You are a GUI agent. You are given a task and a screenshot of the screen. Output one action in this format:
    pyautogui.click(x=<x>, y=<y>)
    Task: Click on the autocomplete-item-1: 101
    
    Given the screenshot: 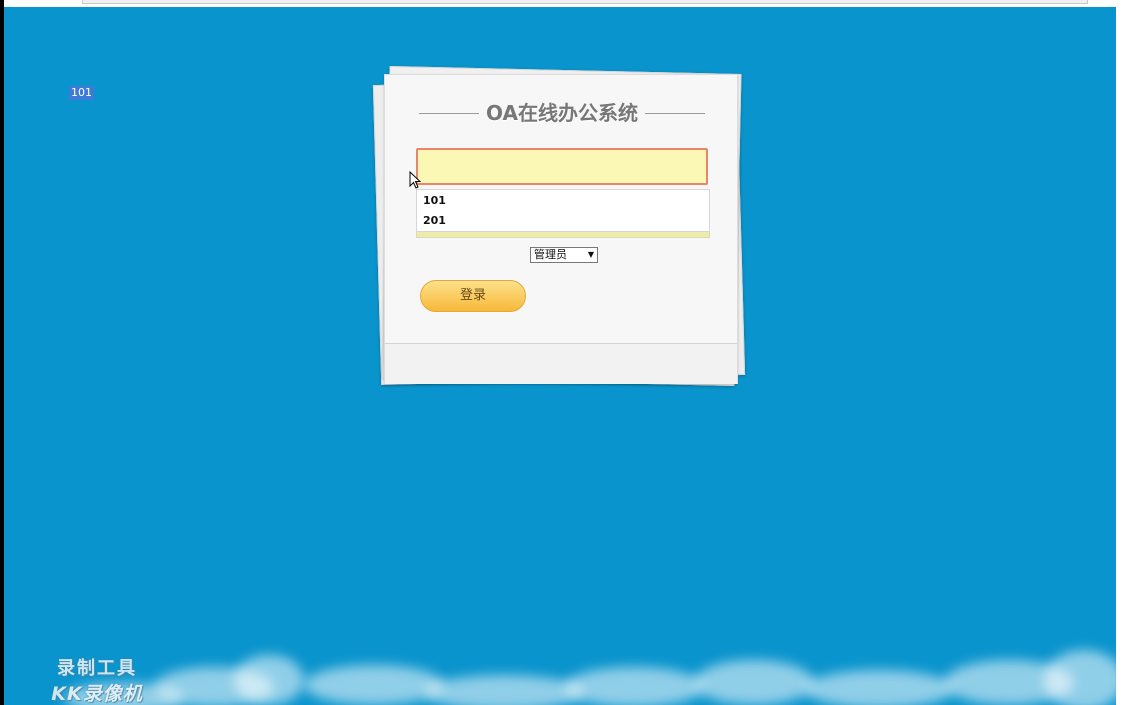 What is the action you would take?
    pyautogui.click(x=563, y=201)
    